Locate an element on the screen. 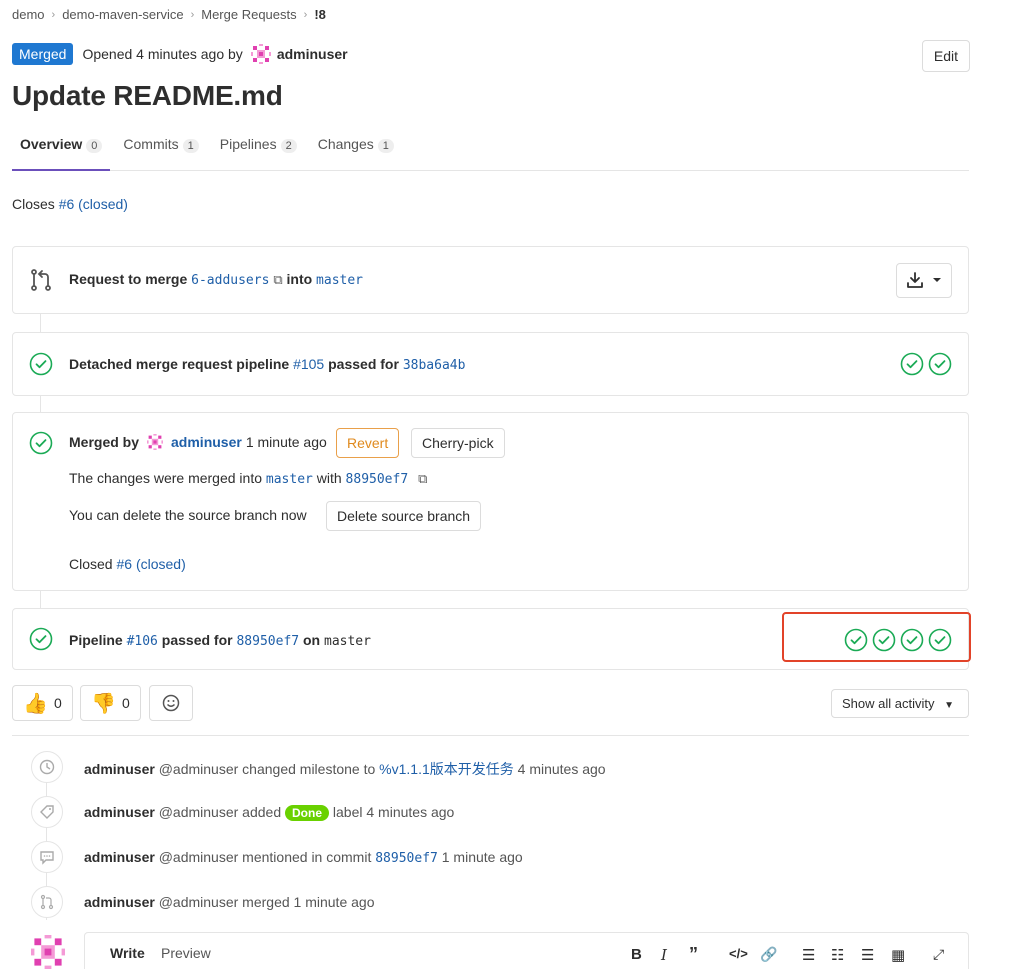 Image resolution: width=1014 pixels, height=969 pixels. closed-issue-link: #6 (closed) is located at coordinates (150, 564).